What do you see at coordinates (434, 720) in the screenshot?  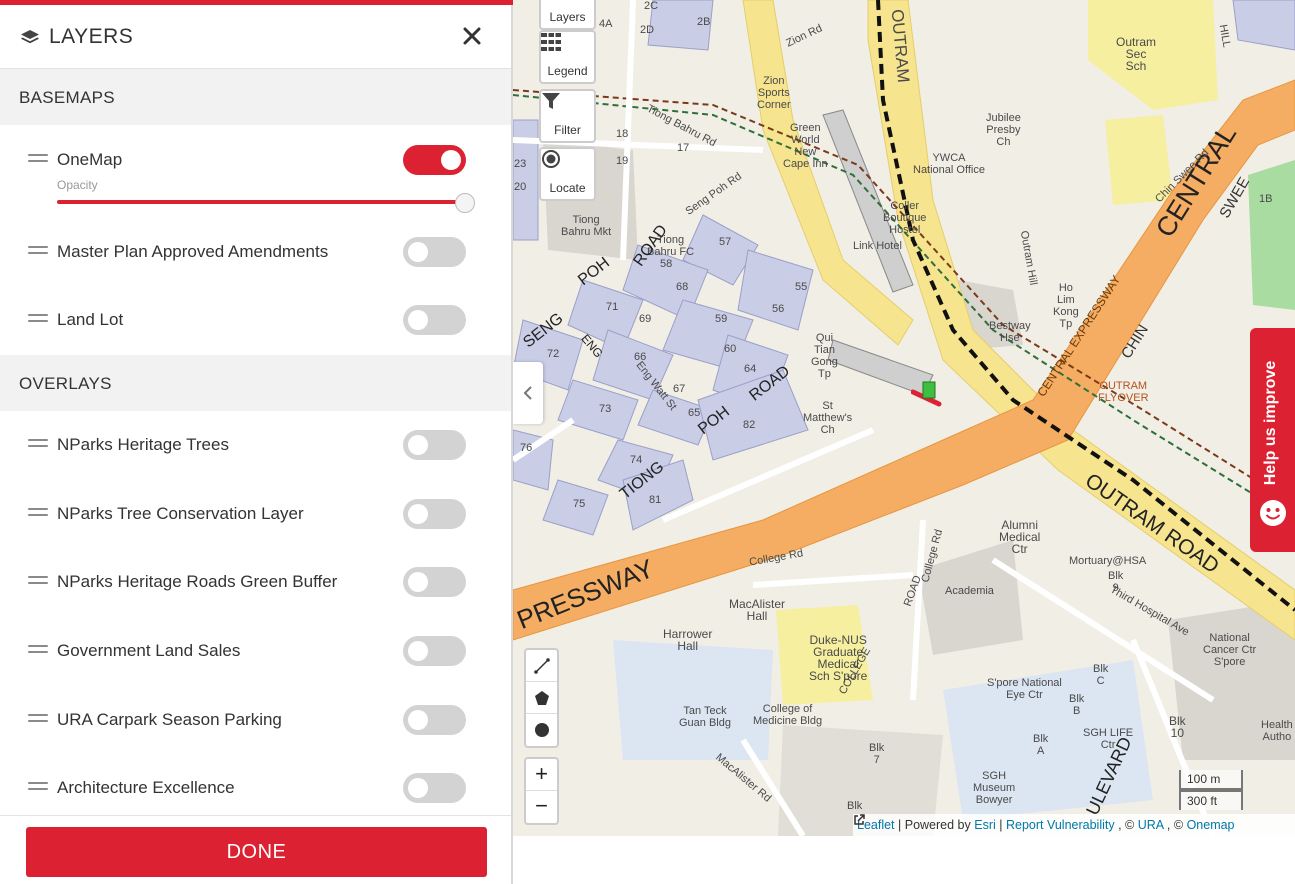 I see `layer-toggle-ura-carpark` at bounding box center [434, 720].